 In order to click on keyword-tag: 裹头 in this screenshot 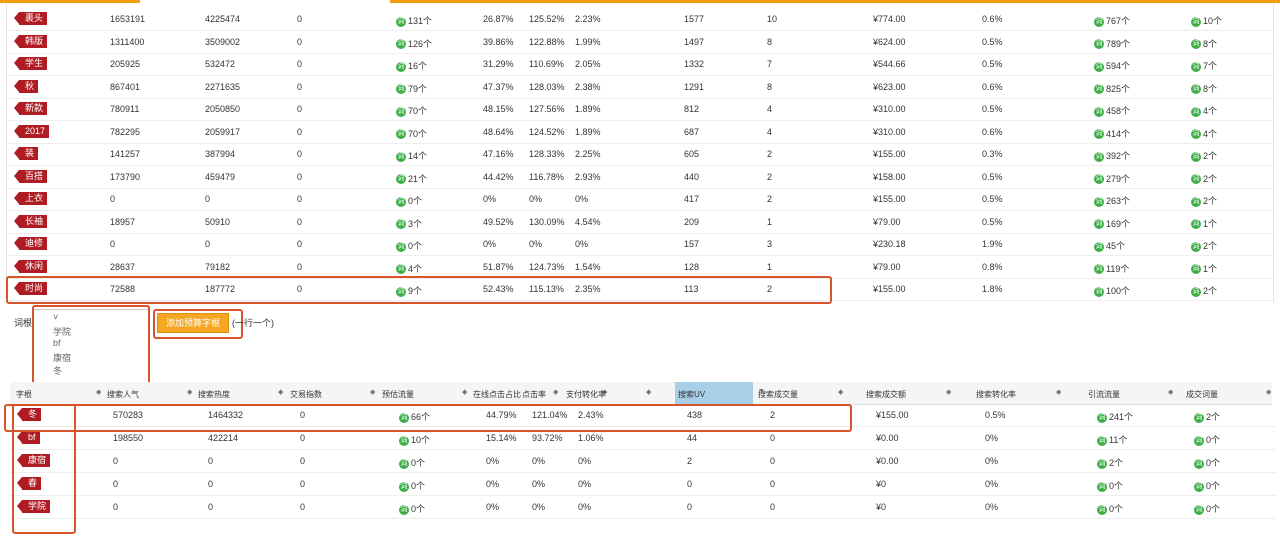, I will do `click(30, 18)`.